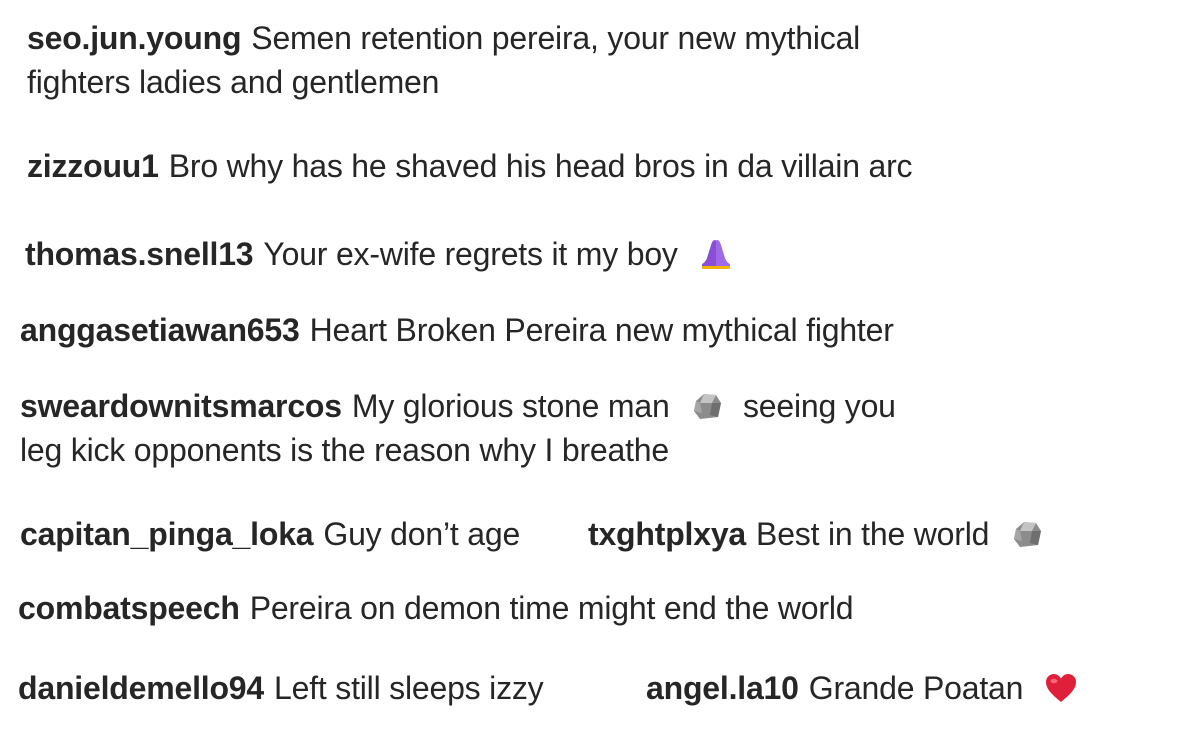  I want to click on comment-6: capitan_pinga_loka Guy don’t age, so click(270, 534).